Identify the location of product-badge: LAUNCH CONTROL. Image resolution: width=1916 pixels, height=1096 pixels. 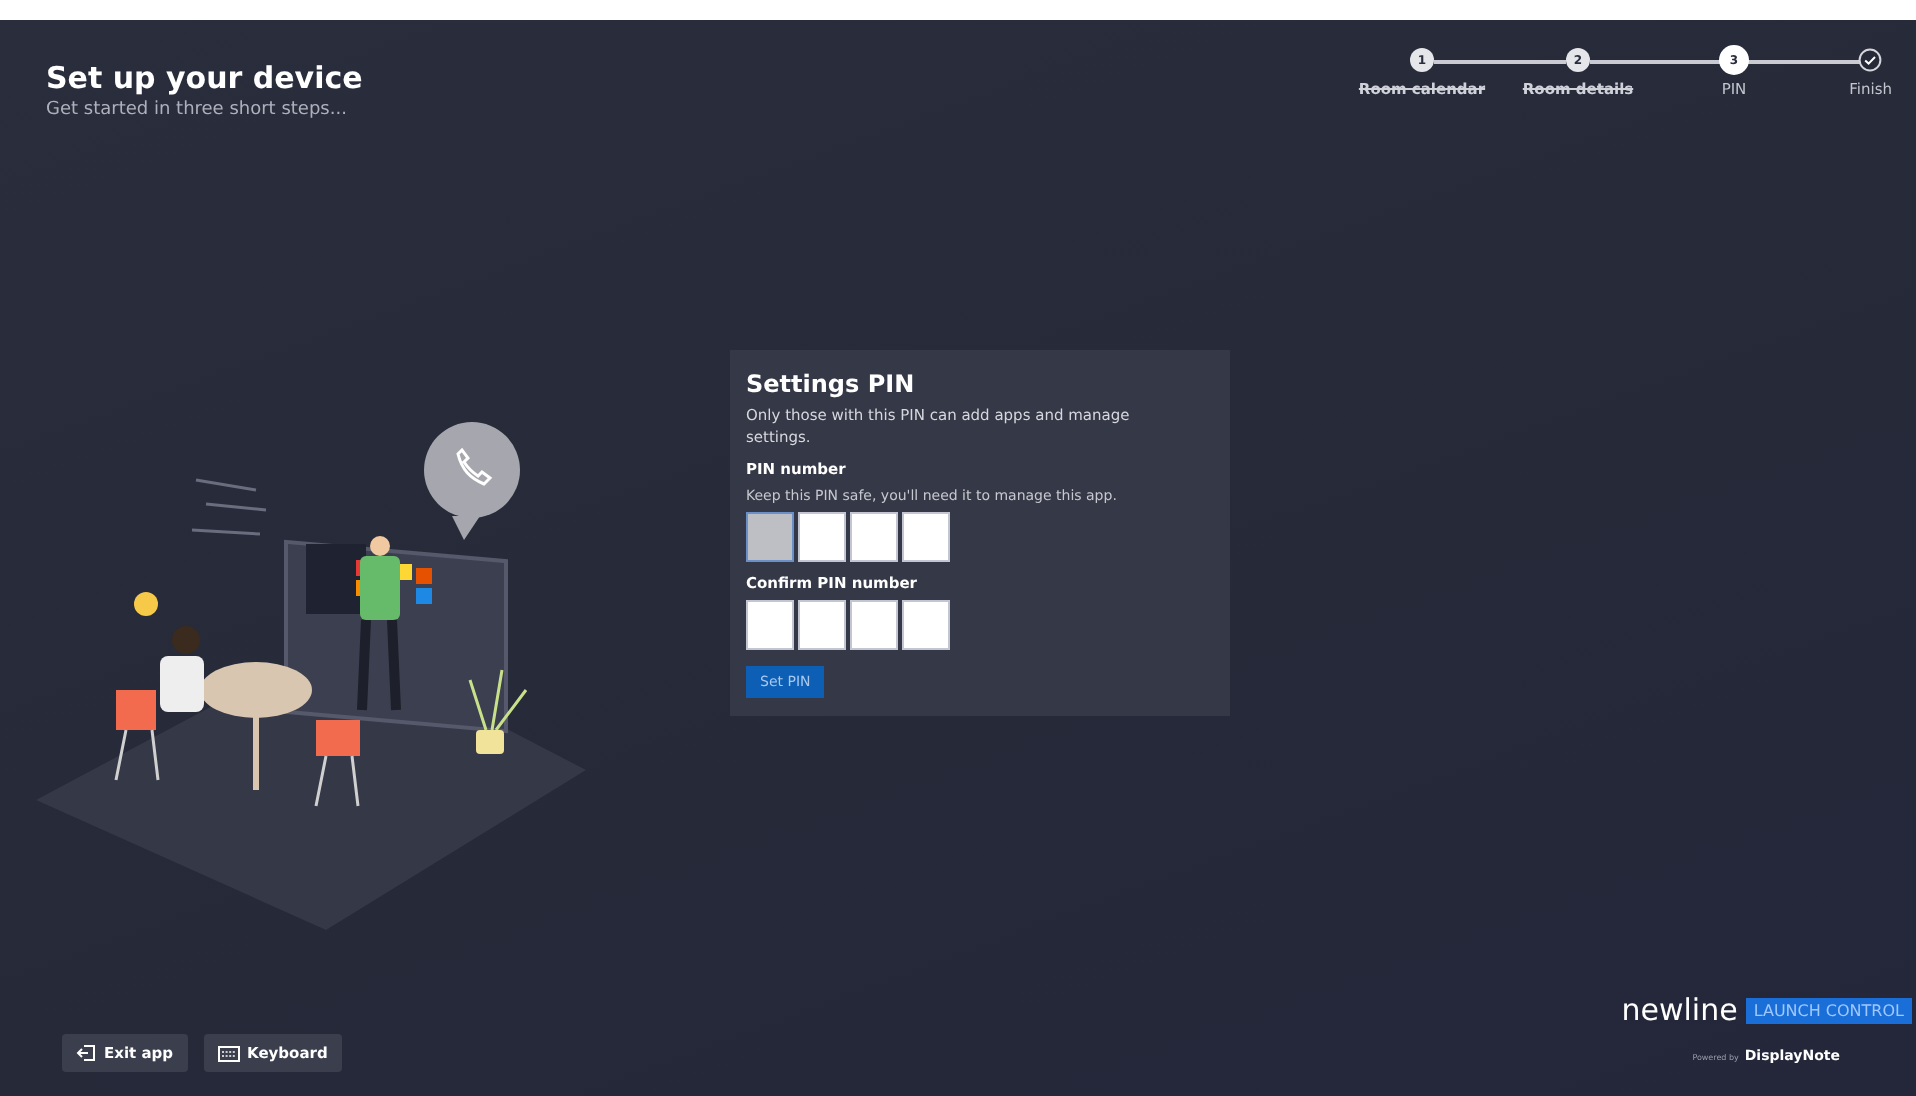
(1828, 1010).